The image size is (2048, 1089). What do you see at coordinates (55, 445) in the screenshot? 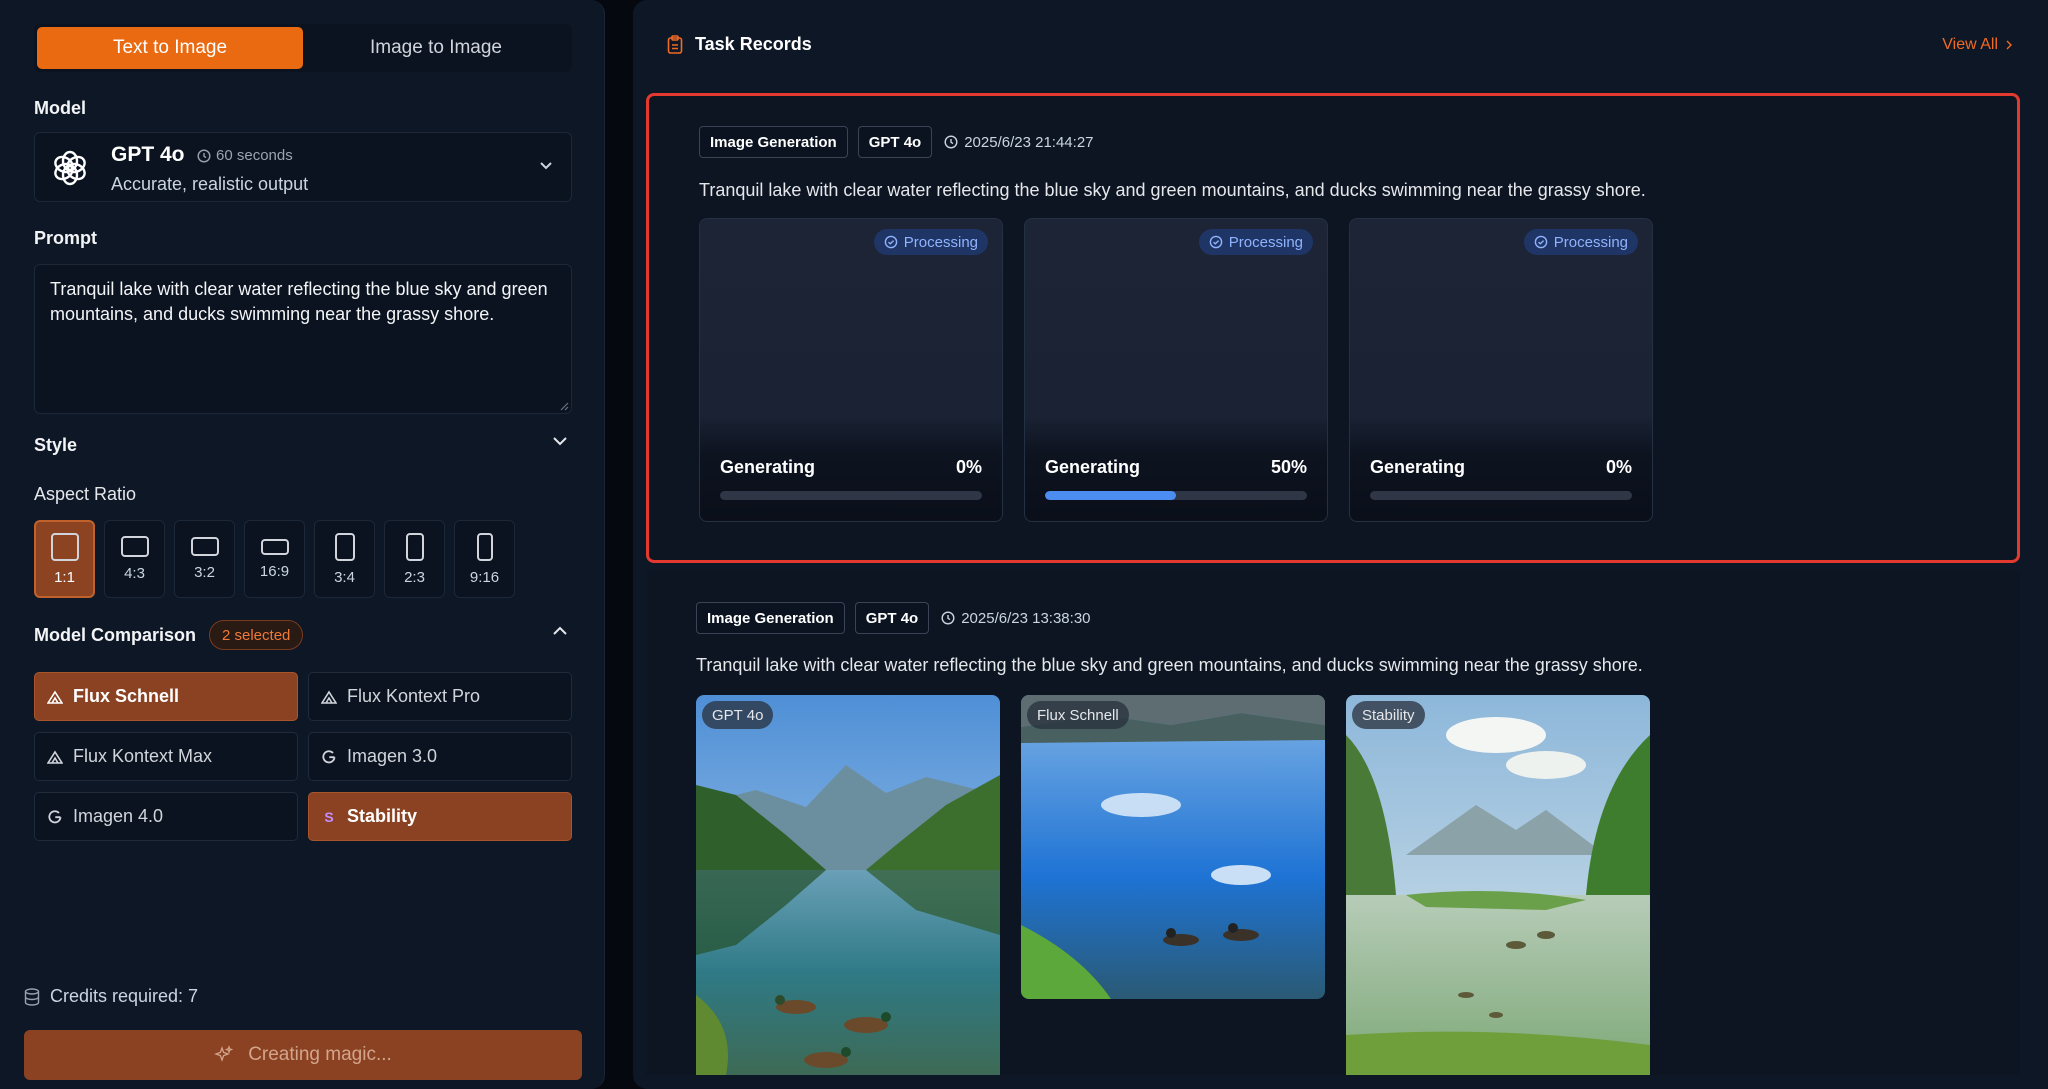
I see `style-label: Style` at bounding box center [55, 445].